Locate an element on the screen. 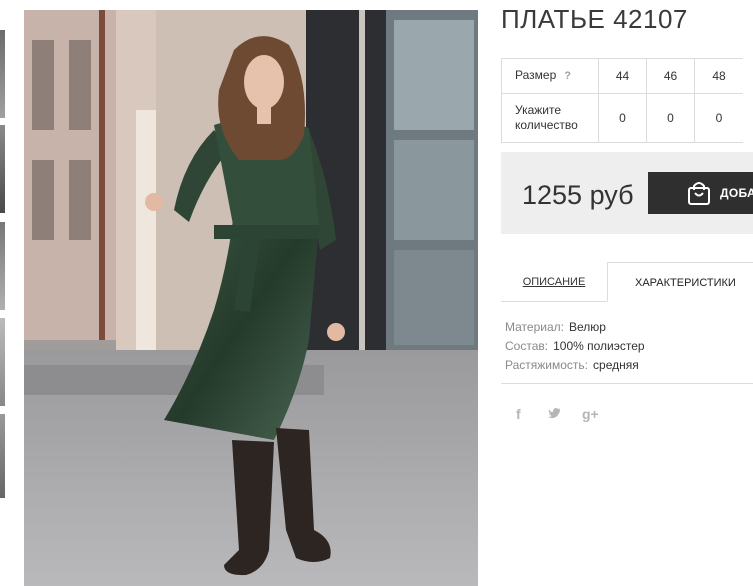  add-to-cart-button: ДОБА is located at coordinates (700, 193).